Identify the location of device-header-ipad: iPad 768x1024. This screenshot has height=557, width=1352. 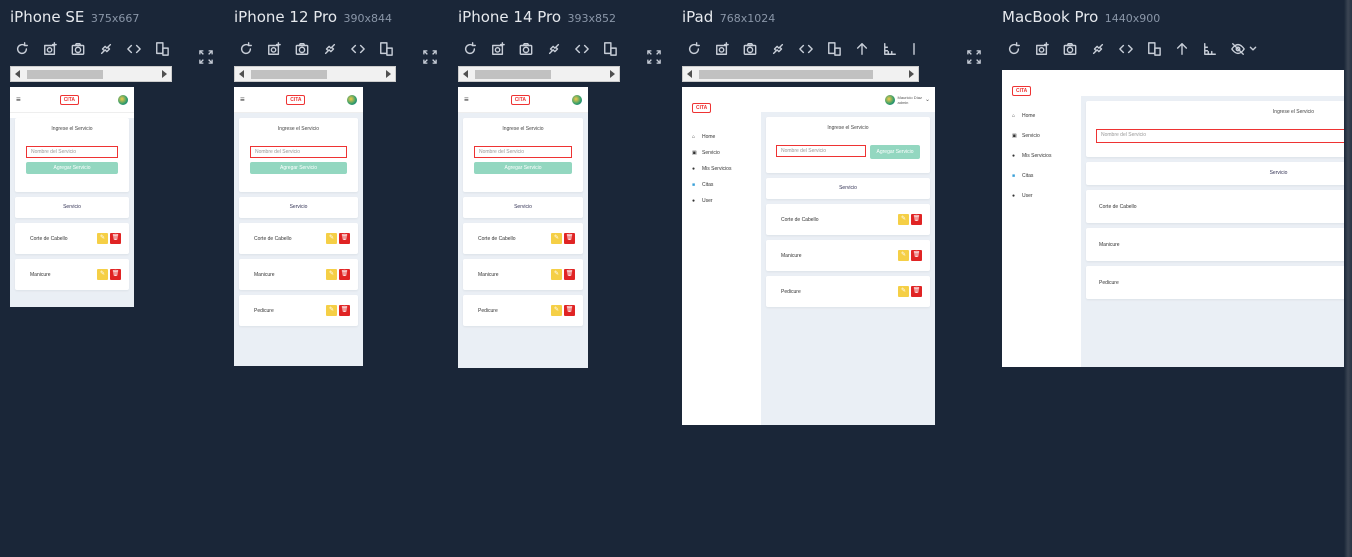
(728, 17).